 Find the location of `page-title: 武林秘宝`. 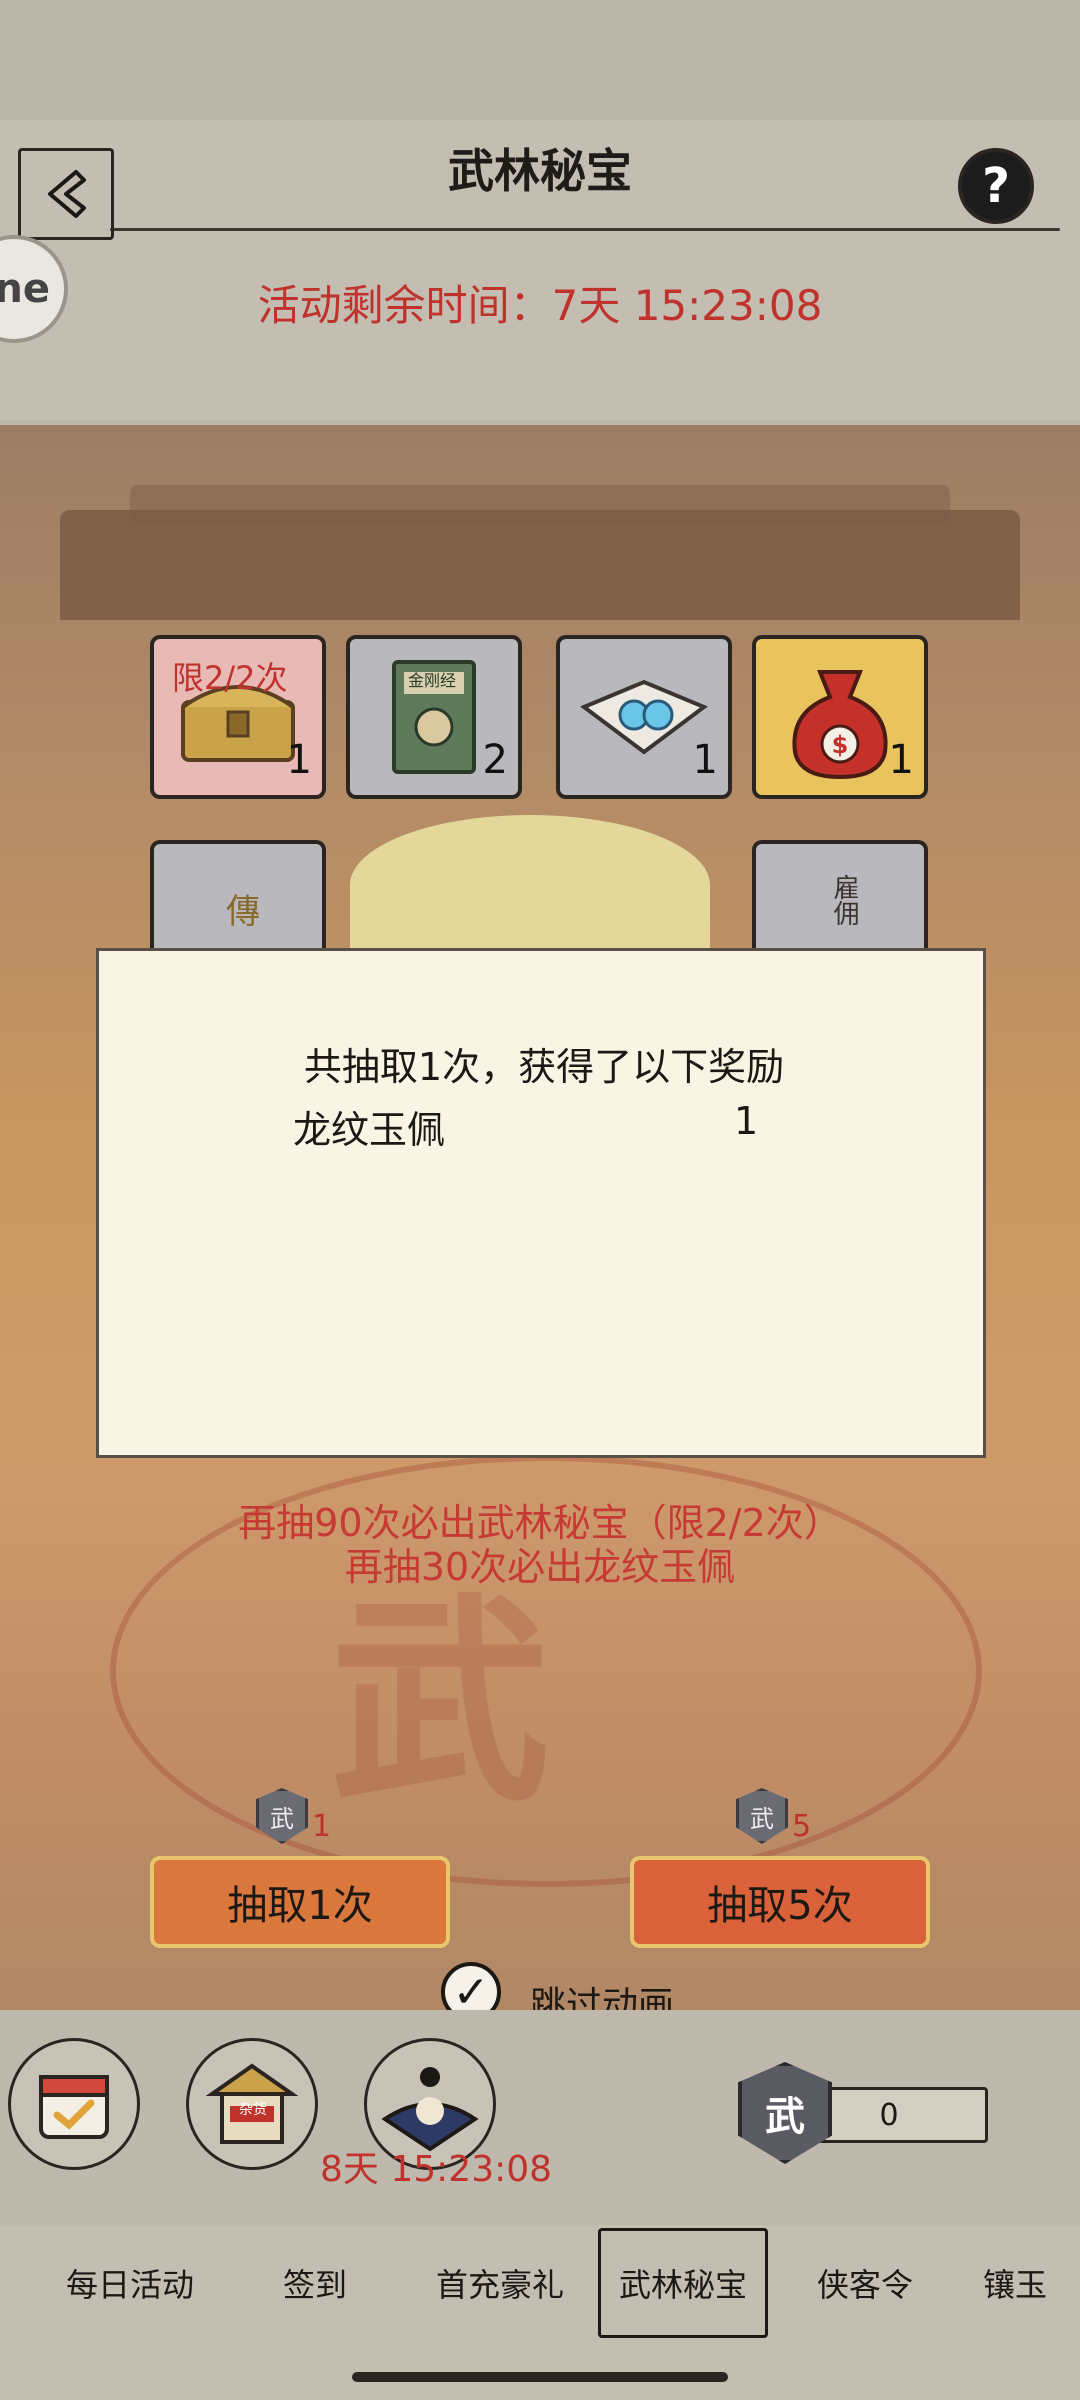

page-title: 武林秘宝 is located at coordinates (540, 171).